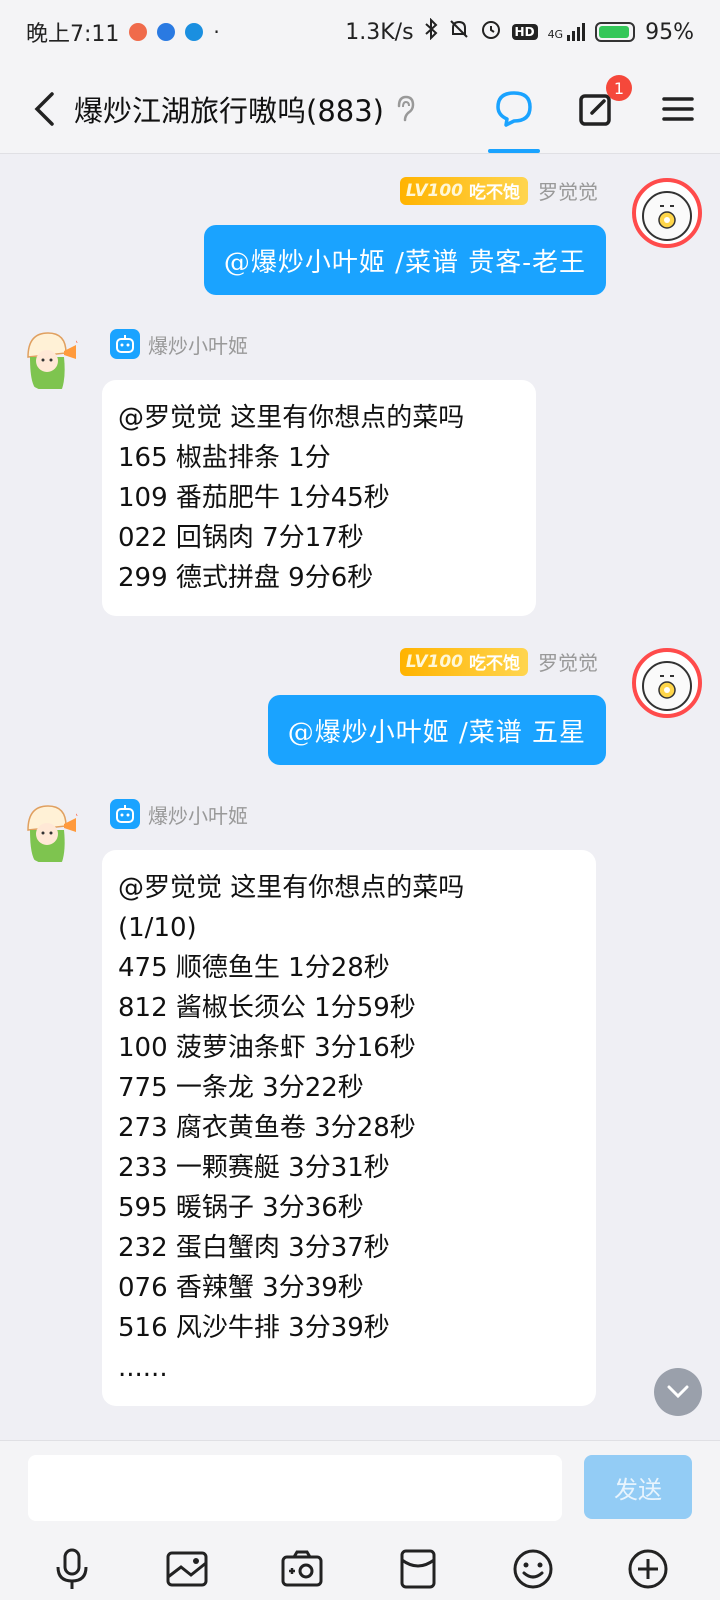 This screenshot has height=1600, width=720. Describe the element at coordinates (295, 1488) in the screenshot. I see `message-input` at that location.